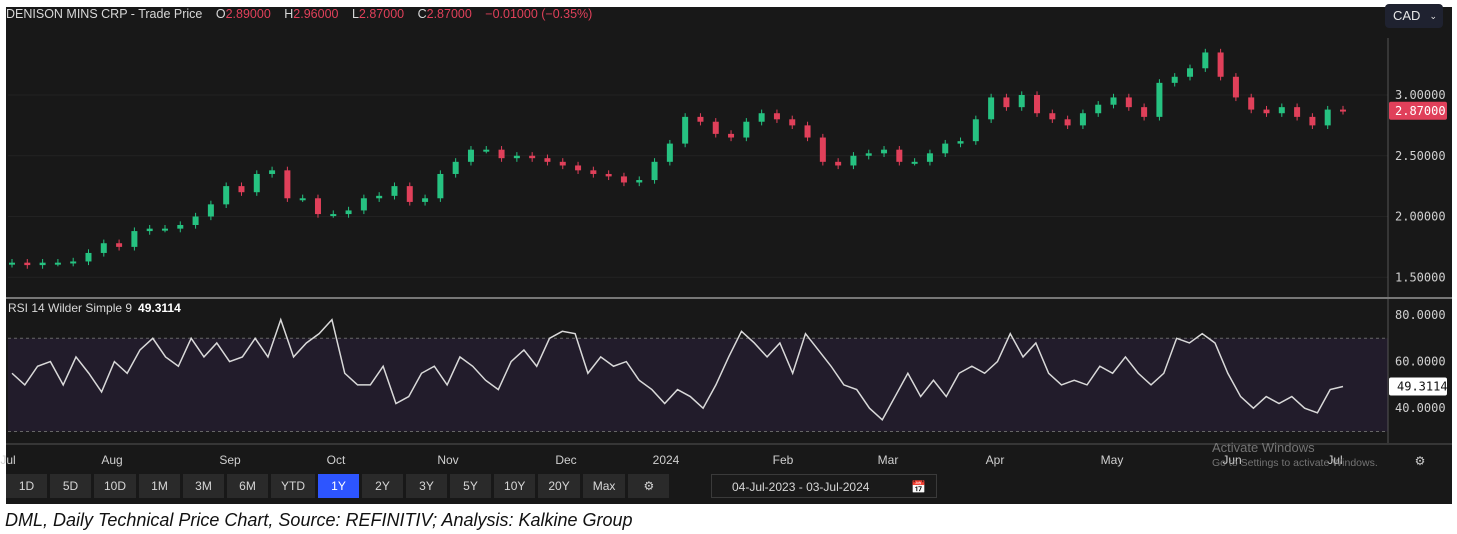 This screenshot has height=534, width=1457. What do you see at coordinates (649, 486) in the screenshot?
I see `chart-settings-icon: ⚙` at bounding box center [649, 486].